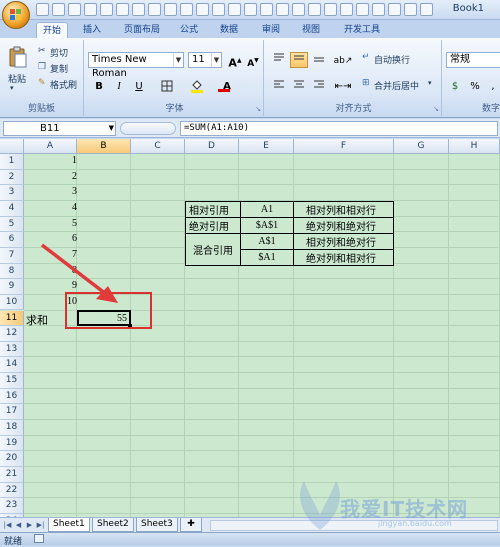 The image size is (500, 547). What do you see at coordinates (12, 506) in the screenshot?
I see `row-header-23: 23` at bounding box center [12, 506].